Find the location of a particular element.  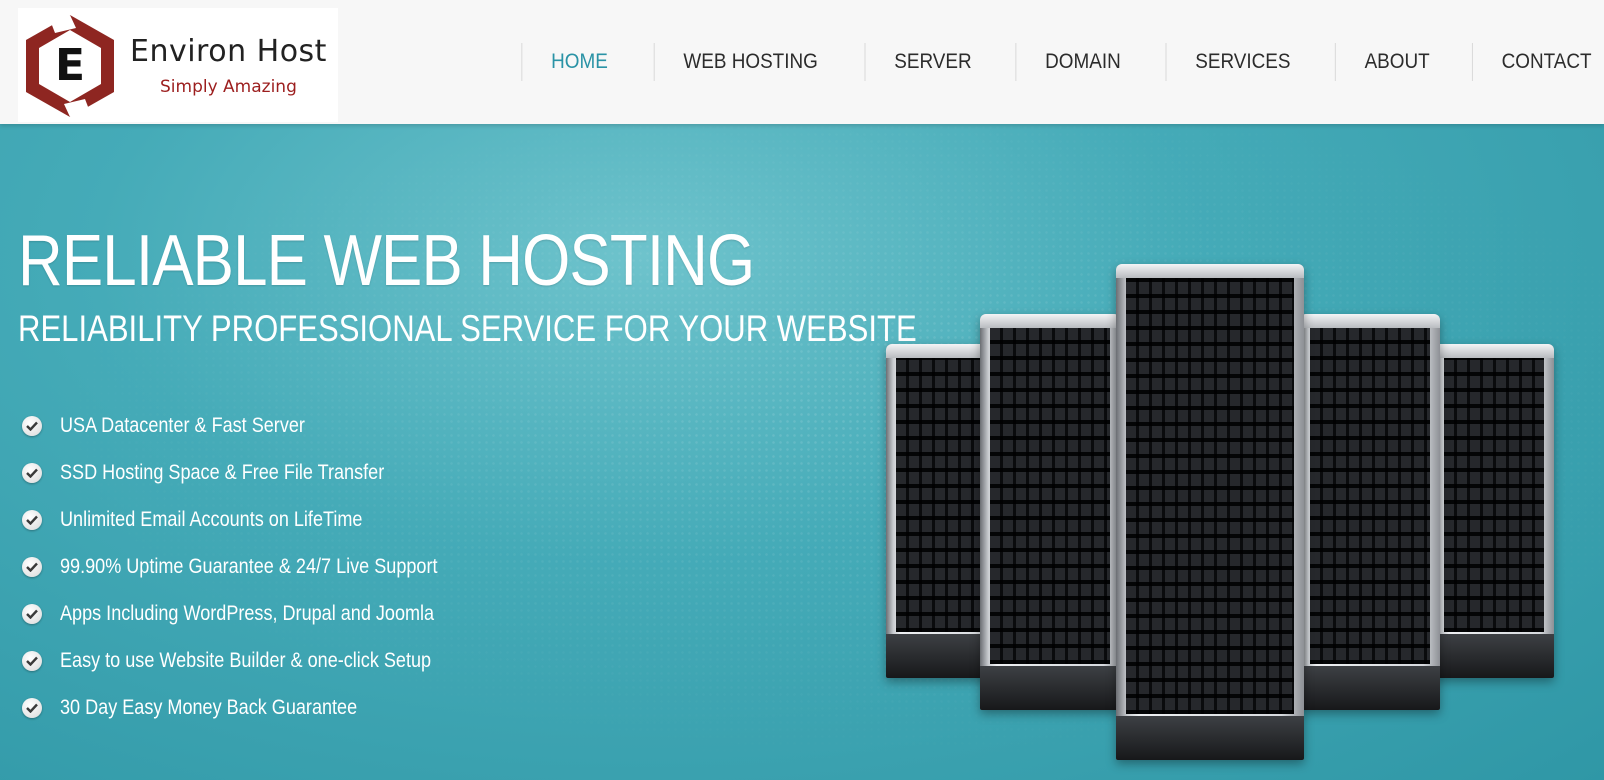

svg-text: E is located at coordinates (70, 65).